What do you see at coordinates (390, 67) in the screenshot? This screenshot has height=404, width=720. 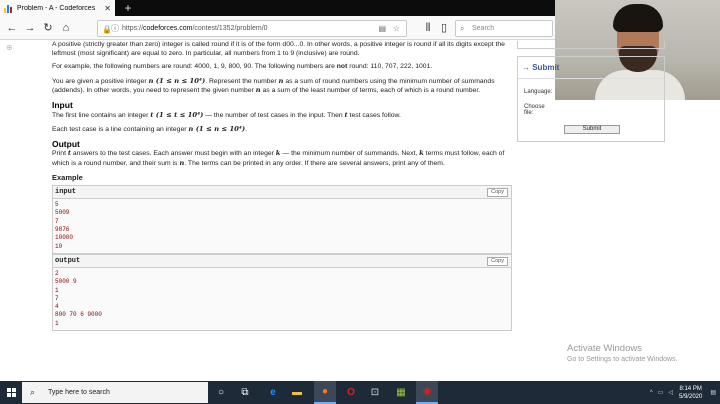 I see `text: round: 110, 707, 222, 1001.` at bounding box center [390, 67].